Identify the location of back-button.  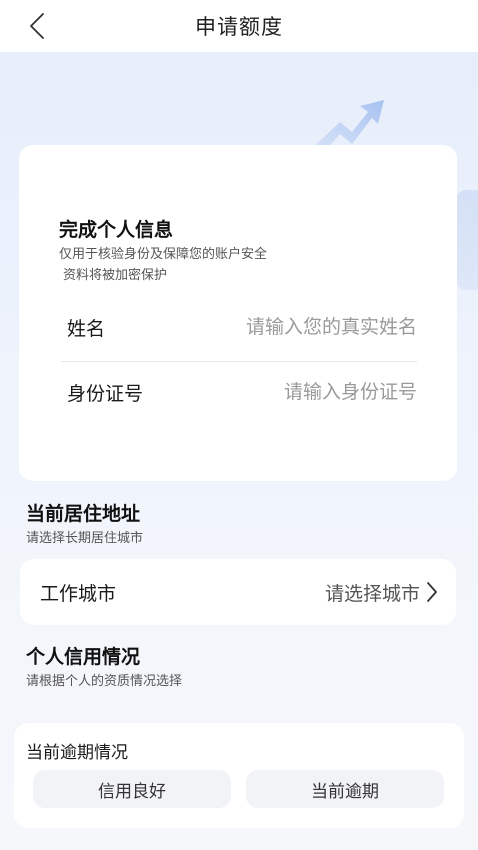
(37, 26).